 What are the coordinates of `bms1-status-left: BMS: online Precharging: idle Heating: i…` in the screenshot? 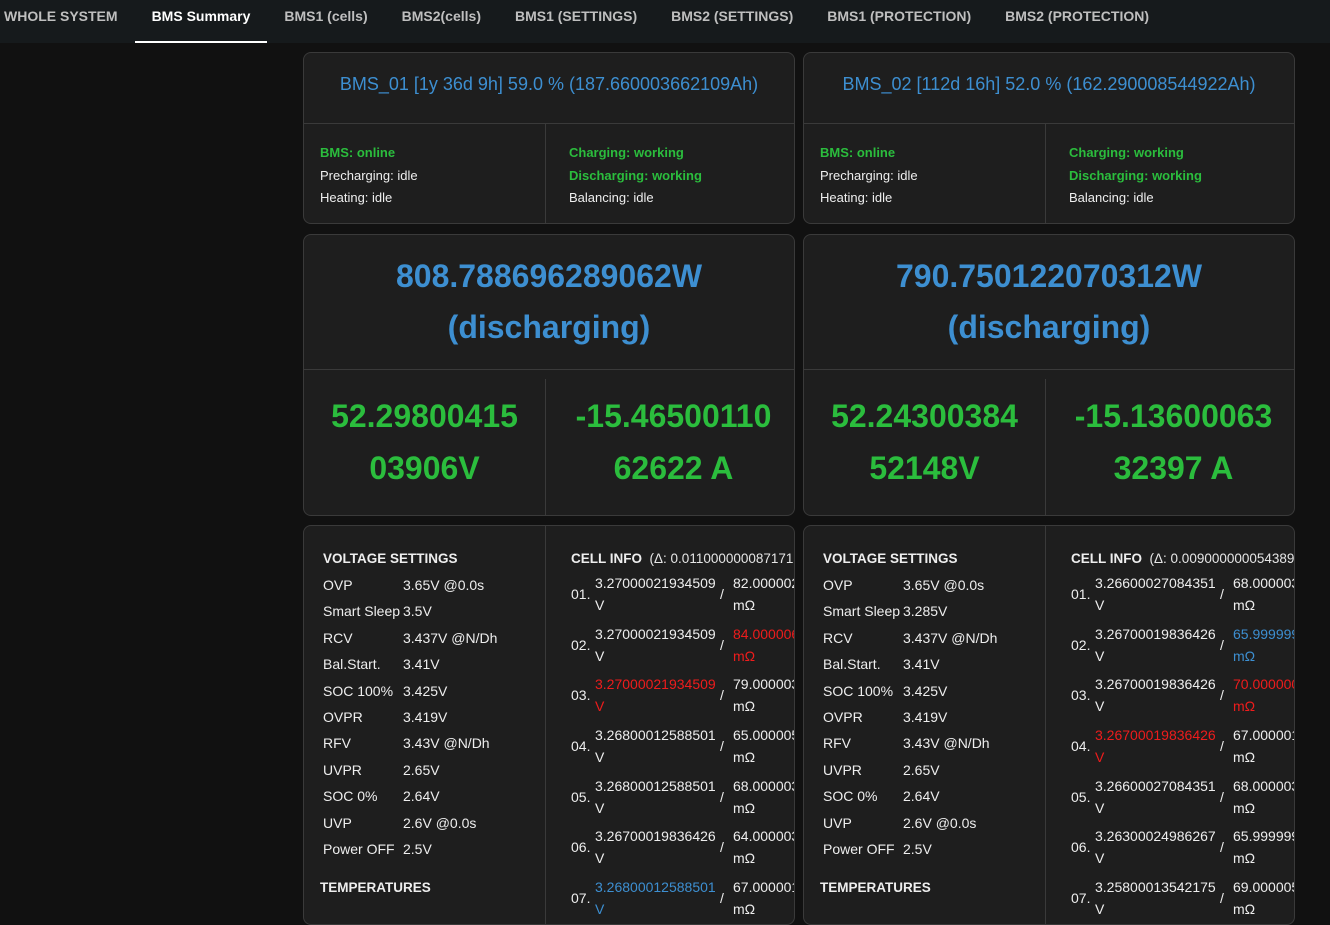 It's located at (424, 173).